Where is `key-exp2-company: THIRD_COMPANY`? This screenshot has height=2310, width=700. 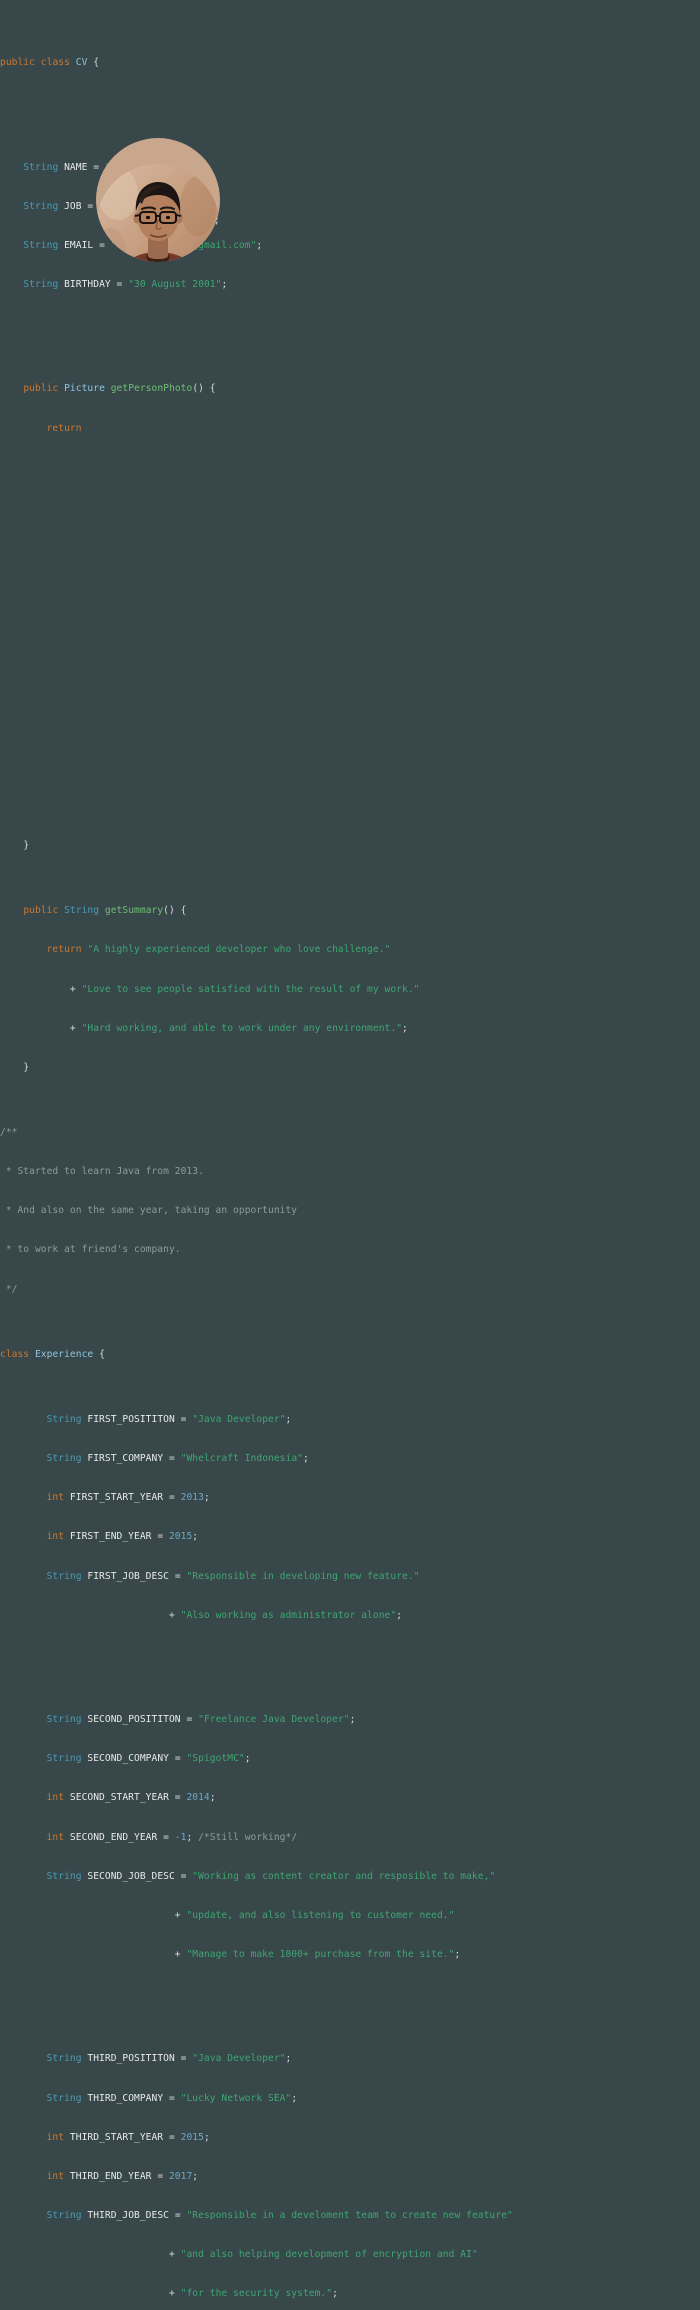
key-exp2-company: THIRD_COMPANY is located at coordinates (125, 2098).